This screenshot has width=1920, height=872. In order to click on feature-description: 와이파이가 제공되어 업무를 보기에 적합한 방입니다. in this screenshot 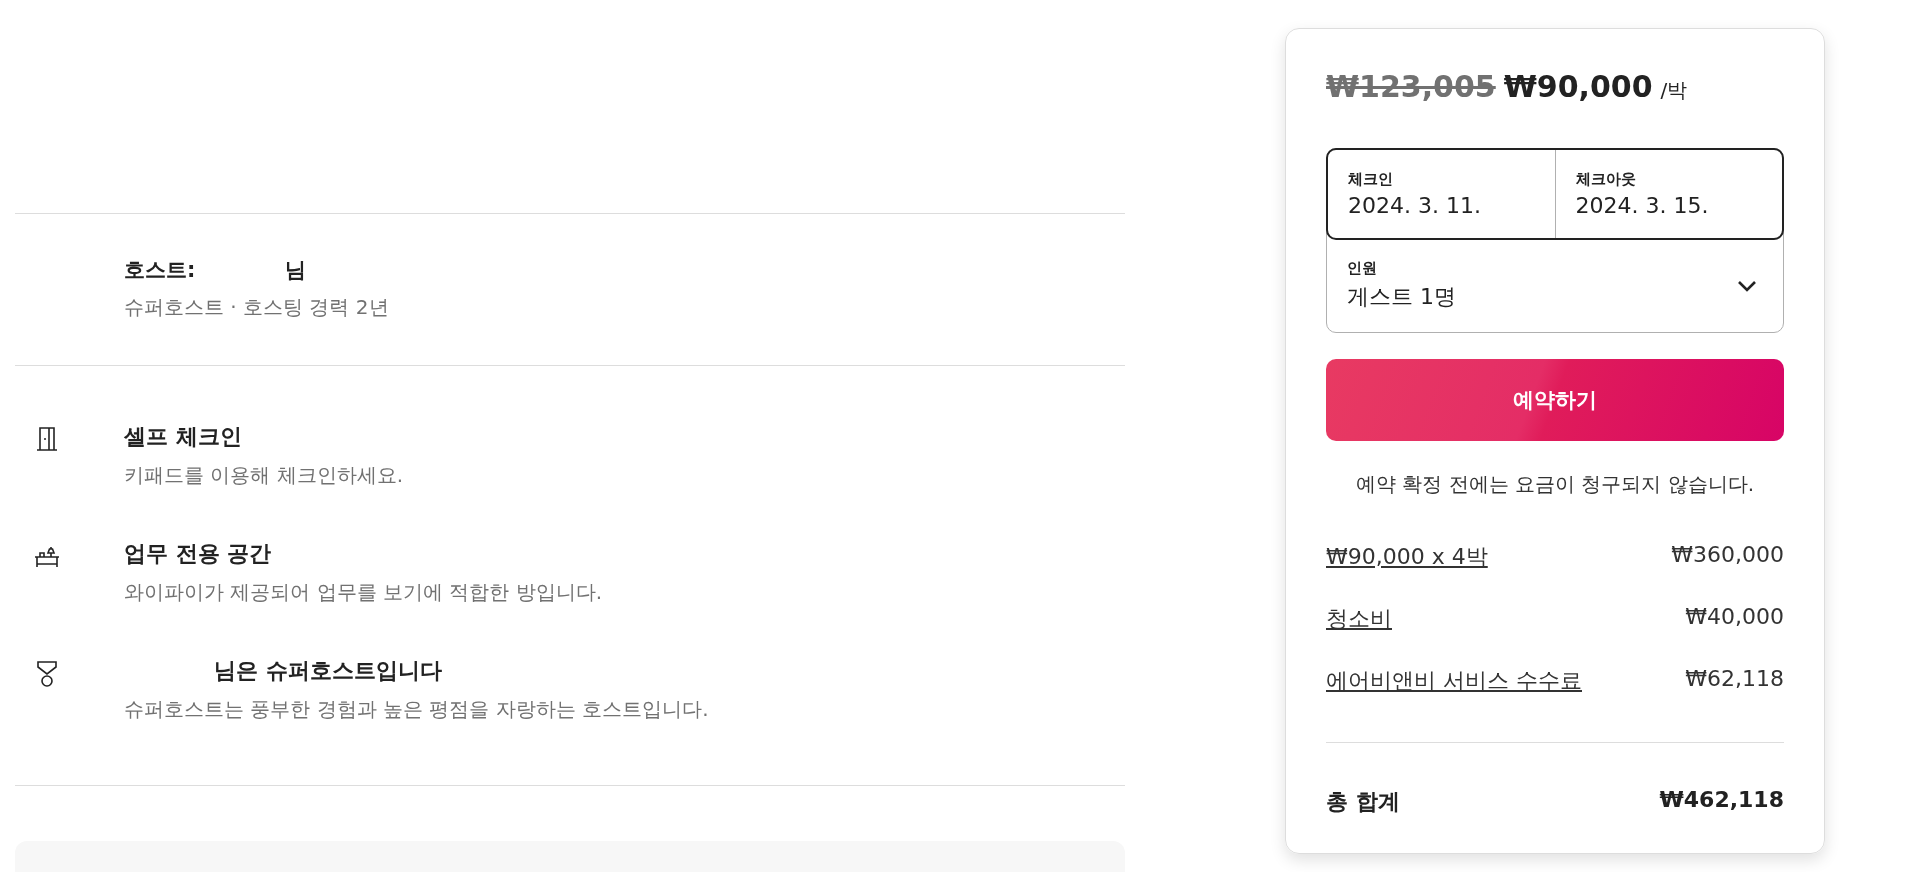, I will do `click(363, 592)`.